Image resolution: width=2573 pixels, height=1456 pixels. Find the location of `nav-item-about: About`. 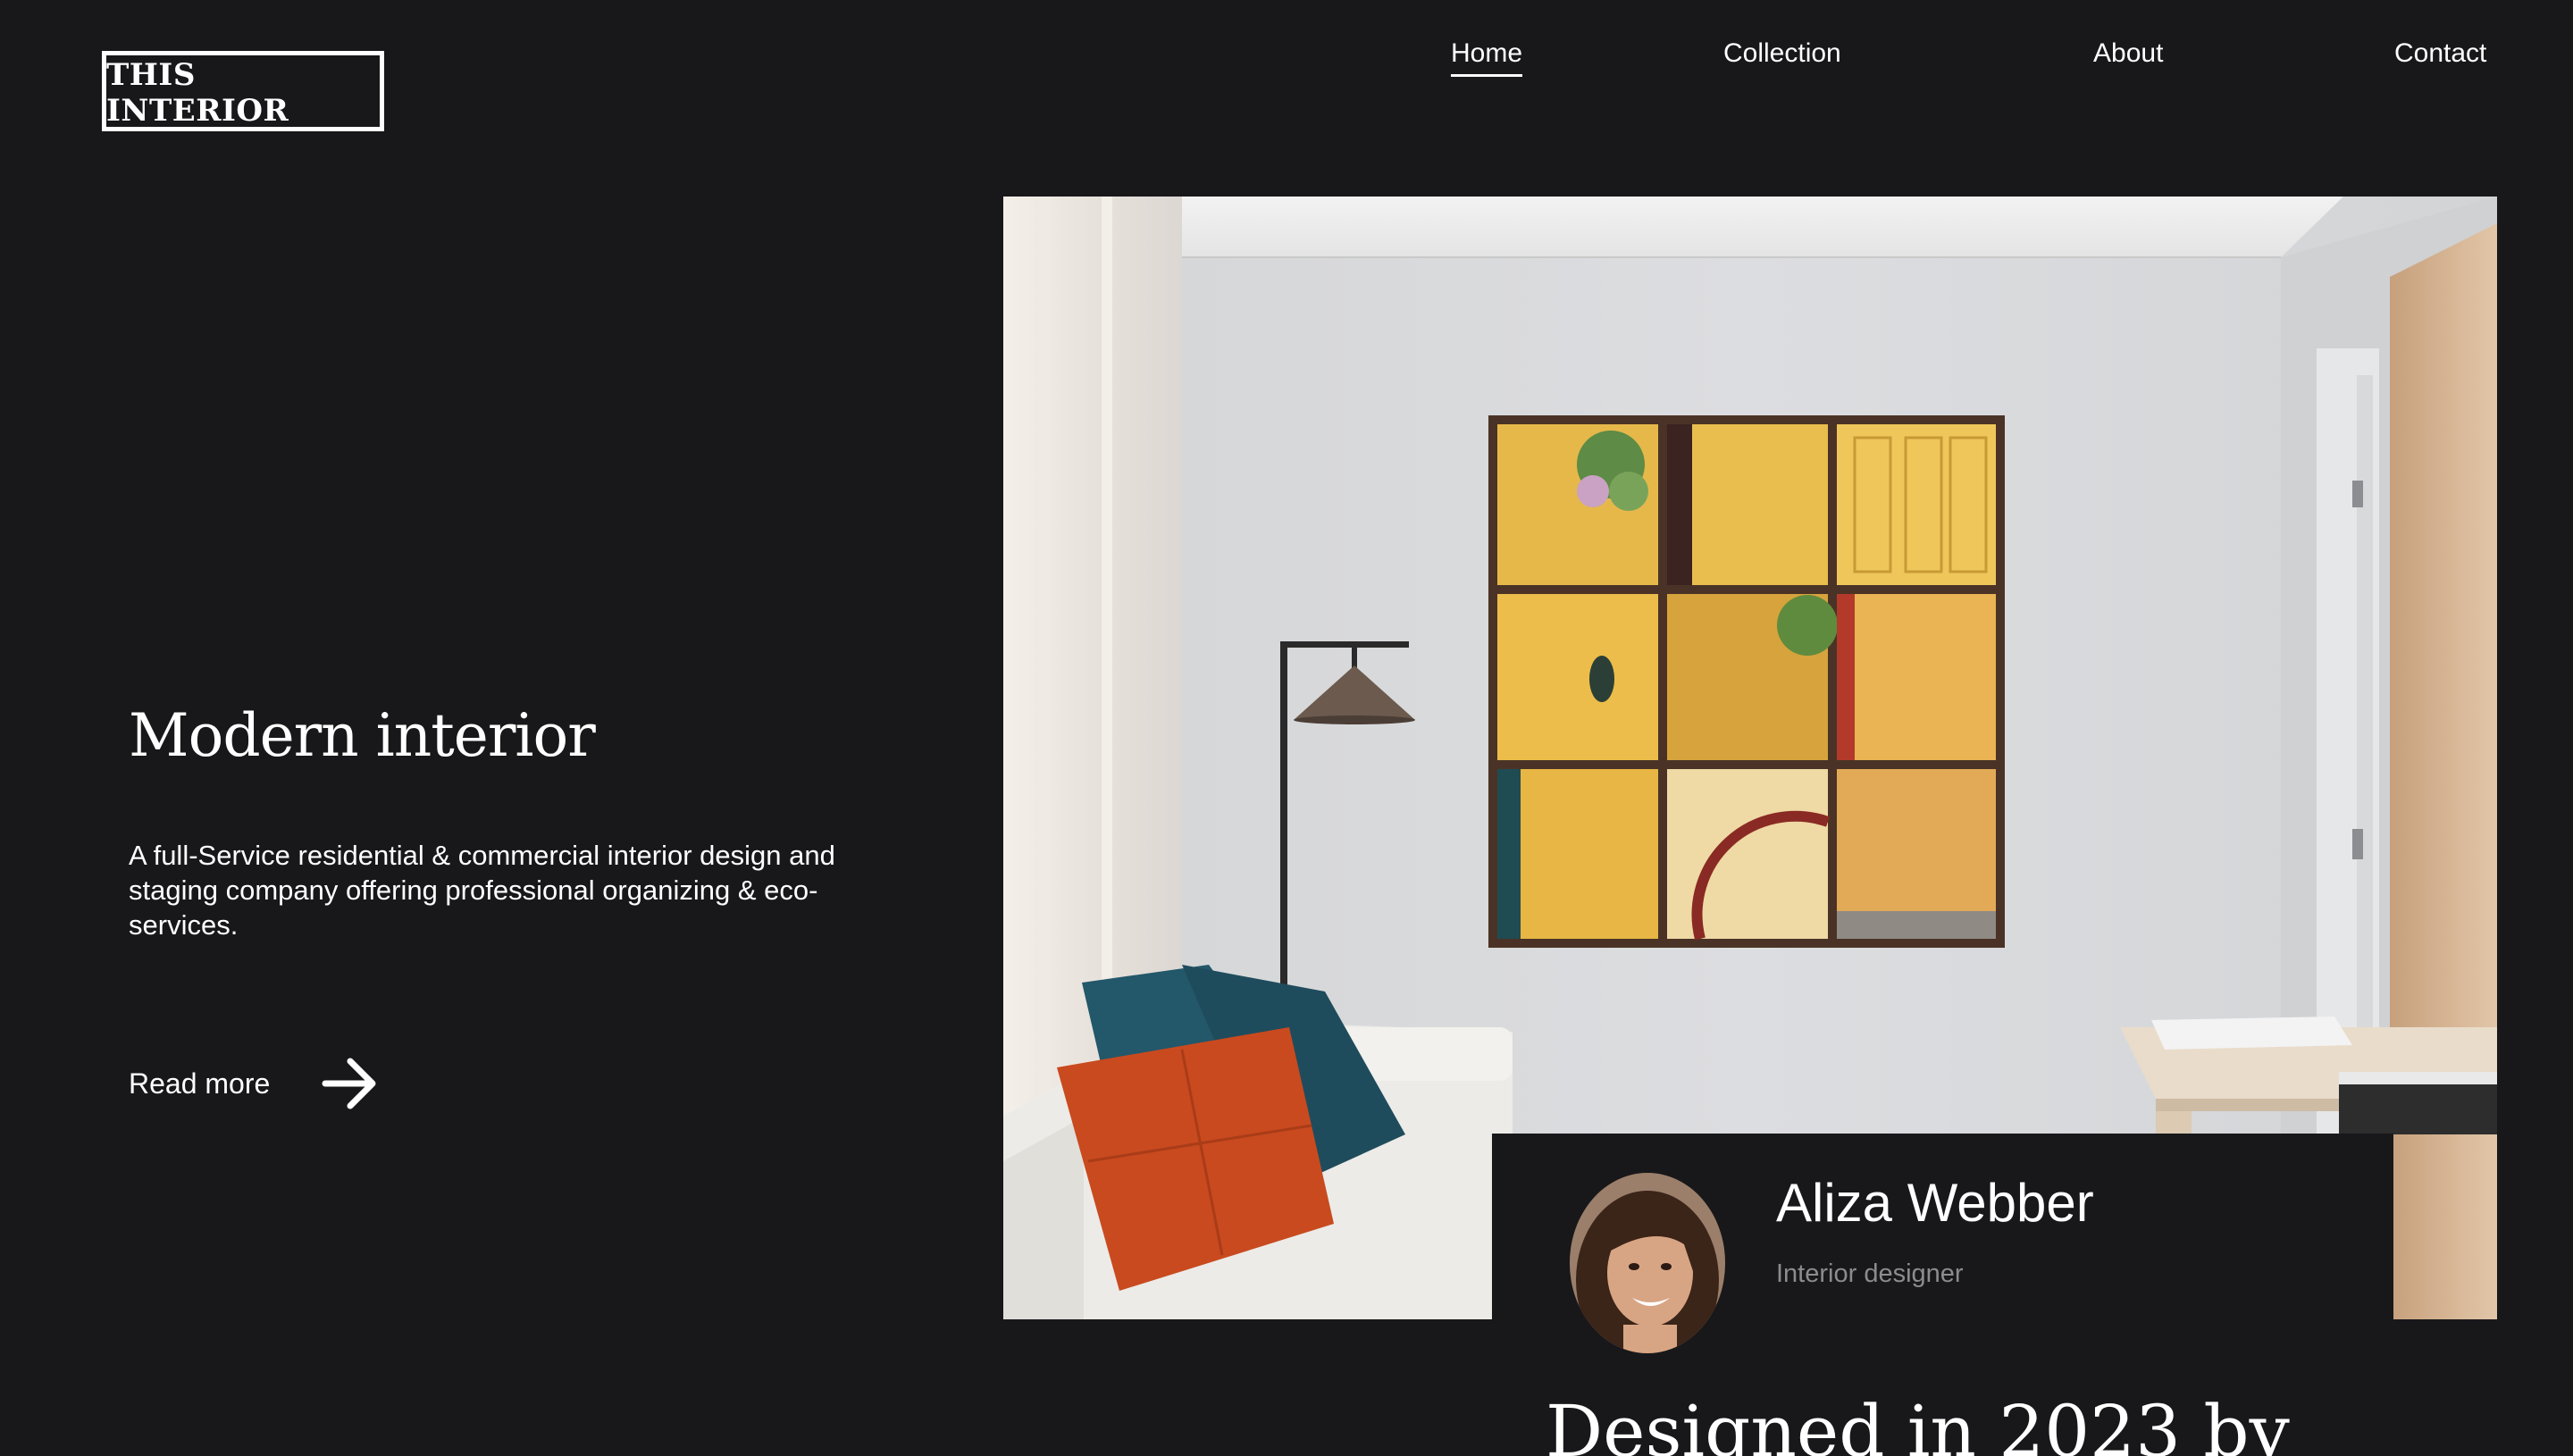

nav-item-about: About is located at coordinates (2128, 53).